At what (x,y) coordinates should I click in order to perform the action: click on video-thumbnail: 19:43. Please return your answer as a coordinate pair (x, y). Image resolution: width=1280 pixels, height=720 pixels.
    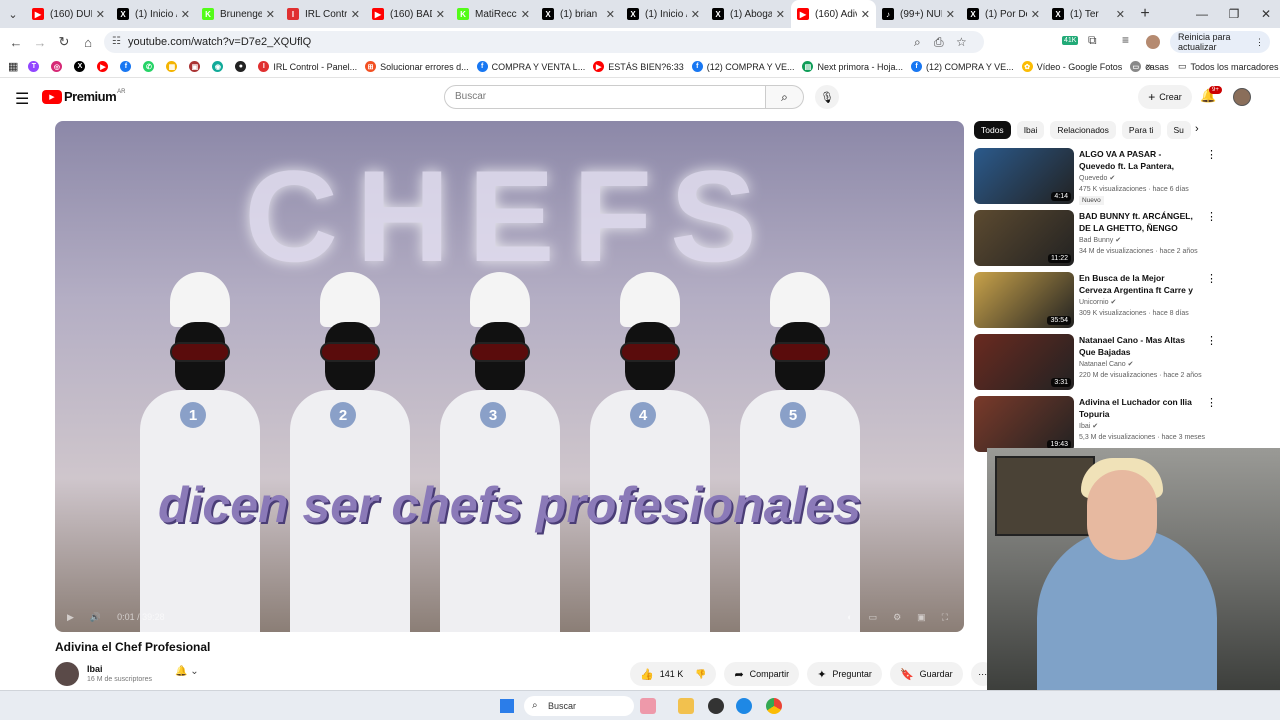
    Looking at the image, I should click on (1024, 424).